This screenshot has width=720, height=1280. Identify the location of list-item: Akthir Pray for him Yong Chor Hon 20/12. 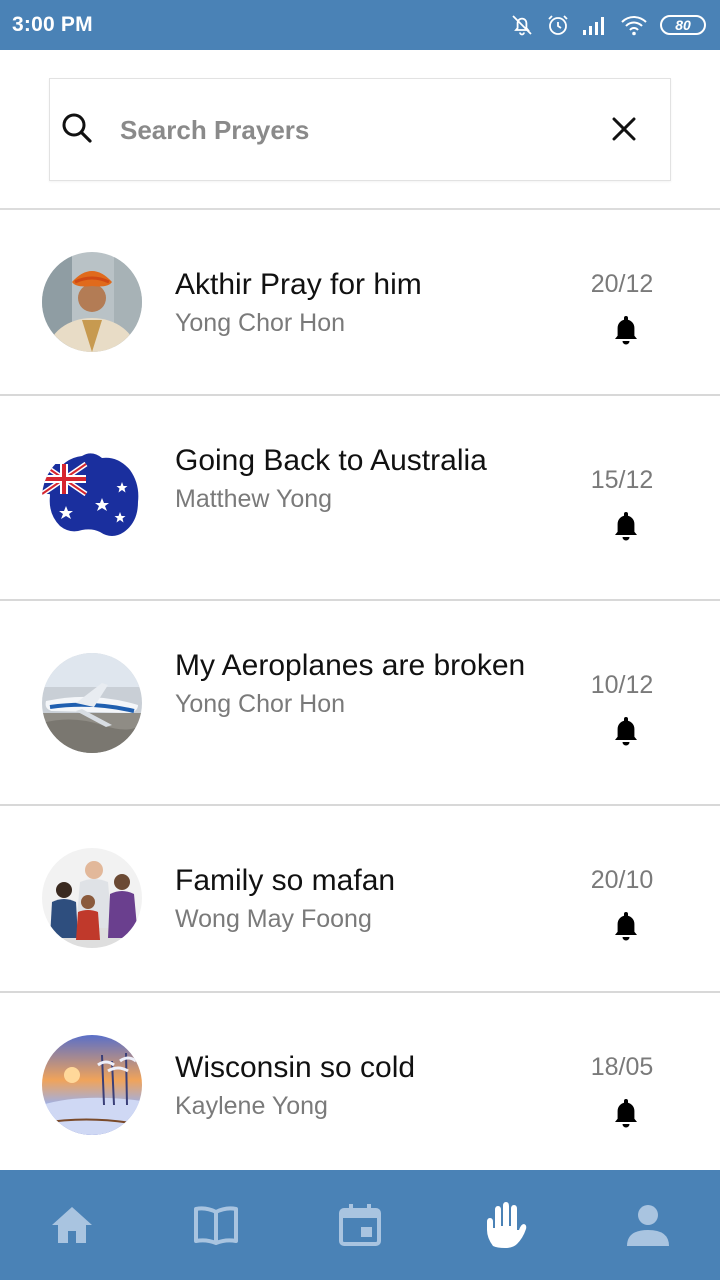
(360, 303).